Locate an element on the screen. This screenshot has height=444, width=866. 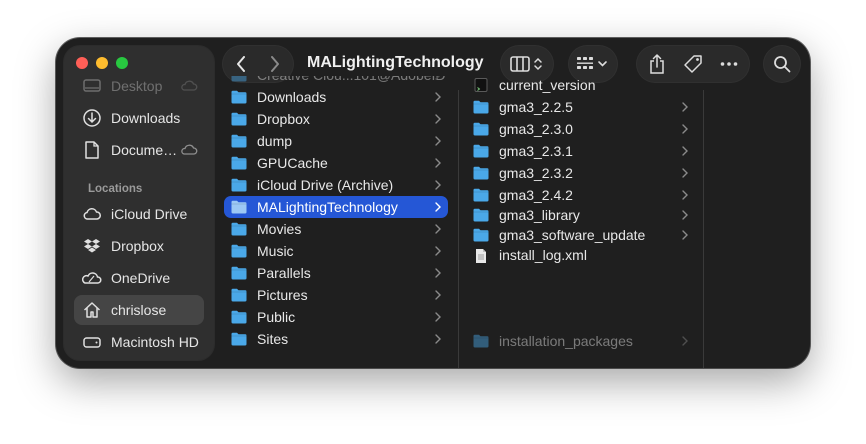
item-name: gma3_2.3.1 is located at coordinates (536, 151).